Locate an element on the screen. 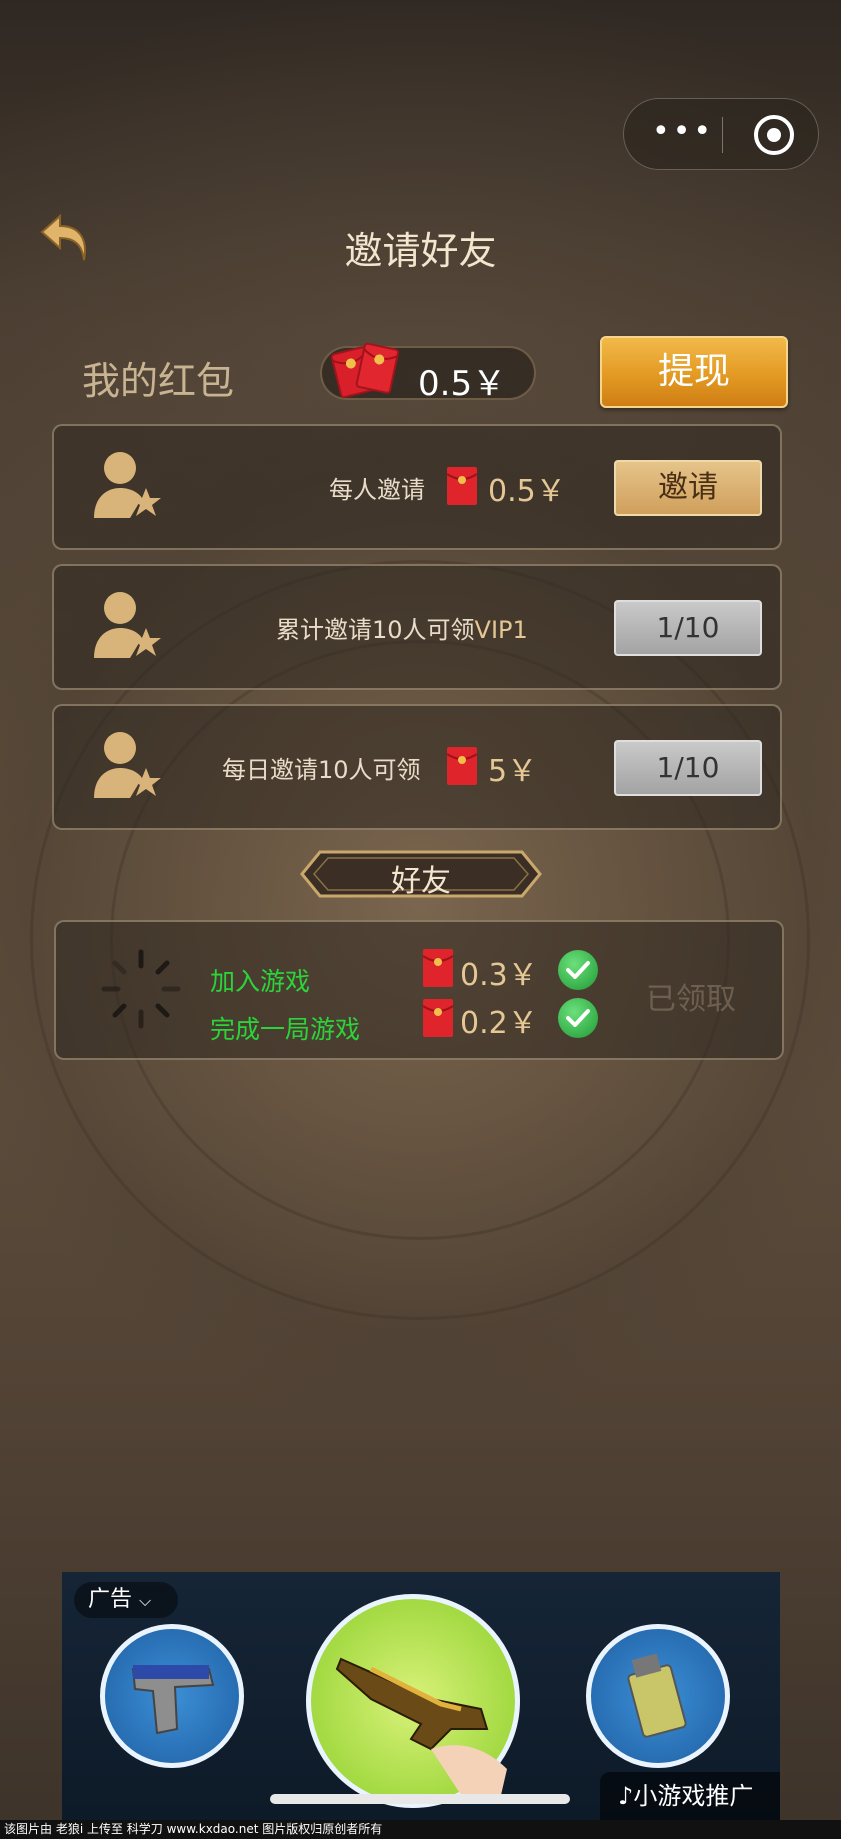  page-title: 邀请好友 is located at coordinates (420, 251).